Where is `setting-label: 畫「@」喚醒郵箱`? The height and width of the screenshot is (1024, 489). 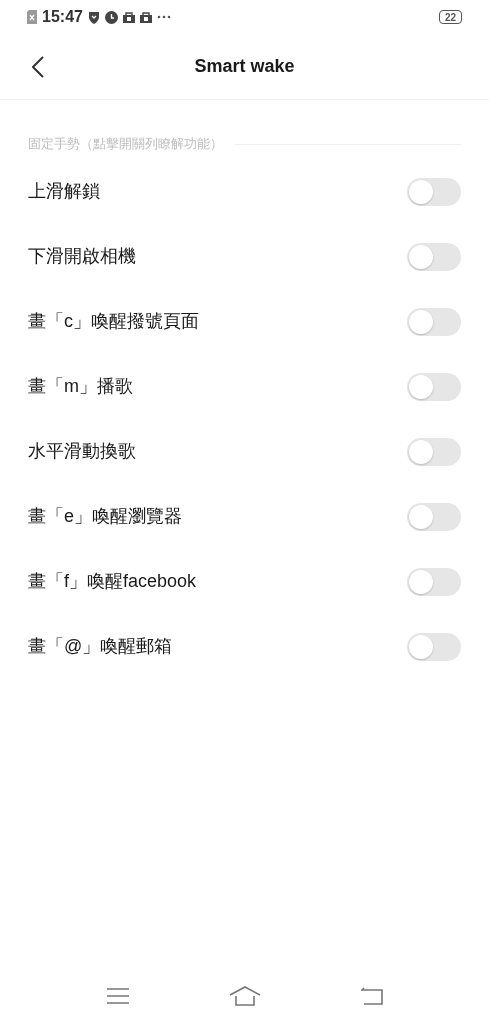
setting-label: 畫「@」喚醒郵箱 is located at coordinates (100, 646).